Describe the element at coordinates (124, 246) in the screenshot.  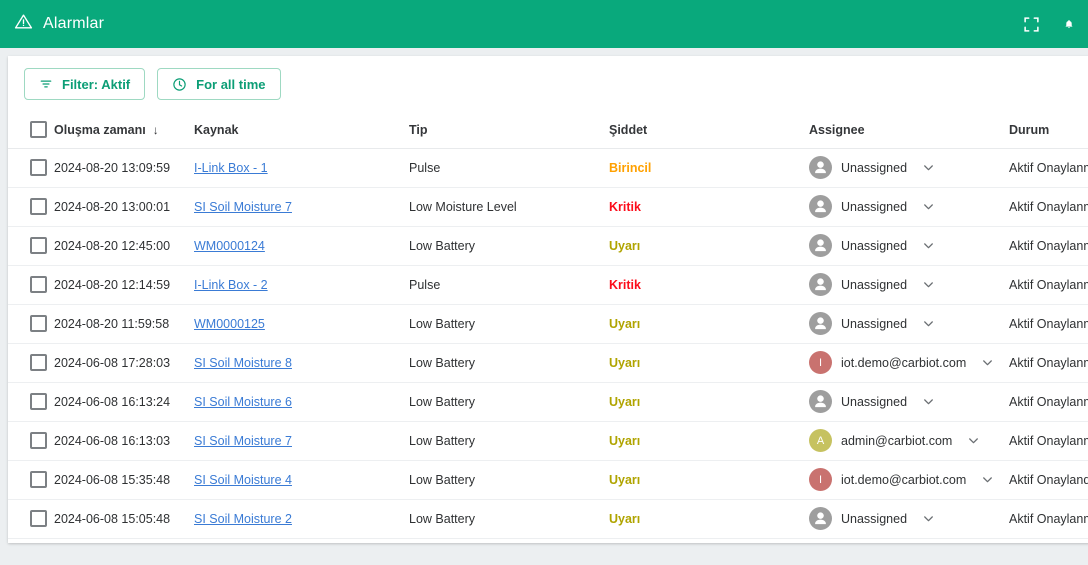
I see `cell-created-time: 2024-08-20 12:45:00` at that location.